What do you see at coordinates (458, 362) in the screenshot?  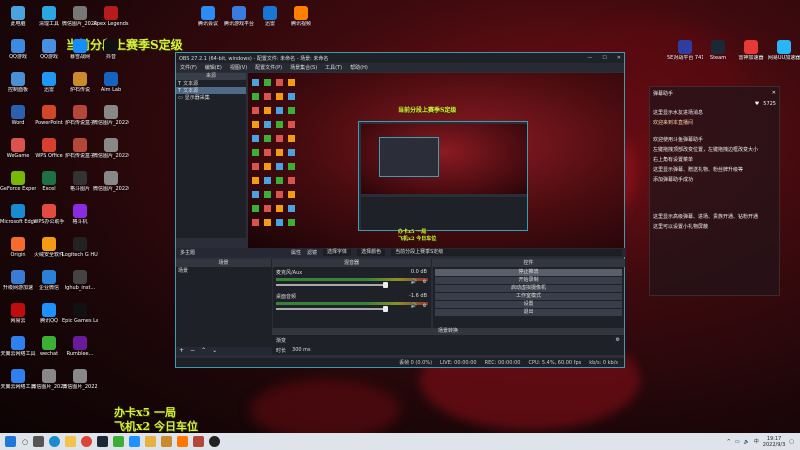 I see `status-live: LIVE: 00:00:00` at bounding box center [458, 362].